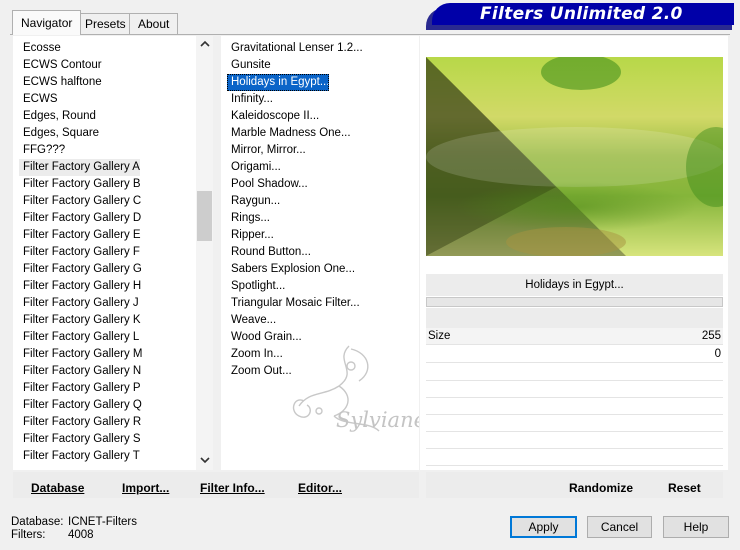  Describe the element at coordinates (583, 14) in the screenshot. I see `title-banner: Filters Unlimited 2.0` at that location.